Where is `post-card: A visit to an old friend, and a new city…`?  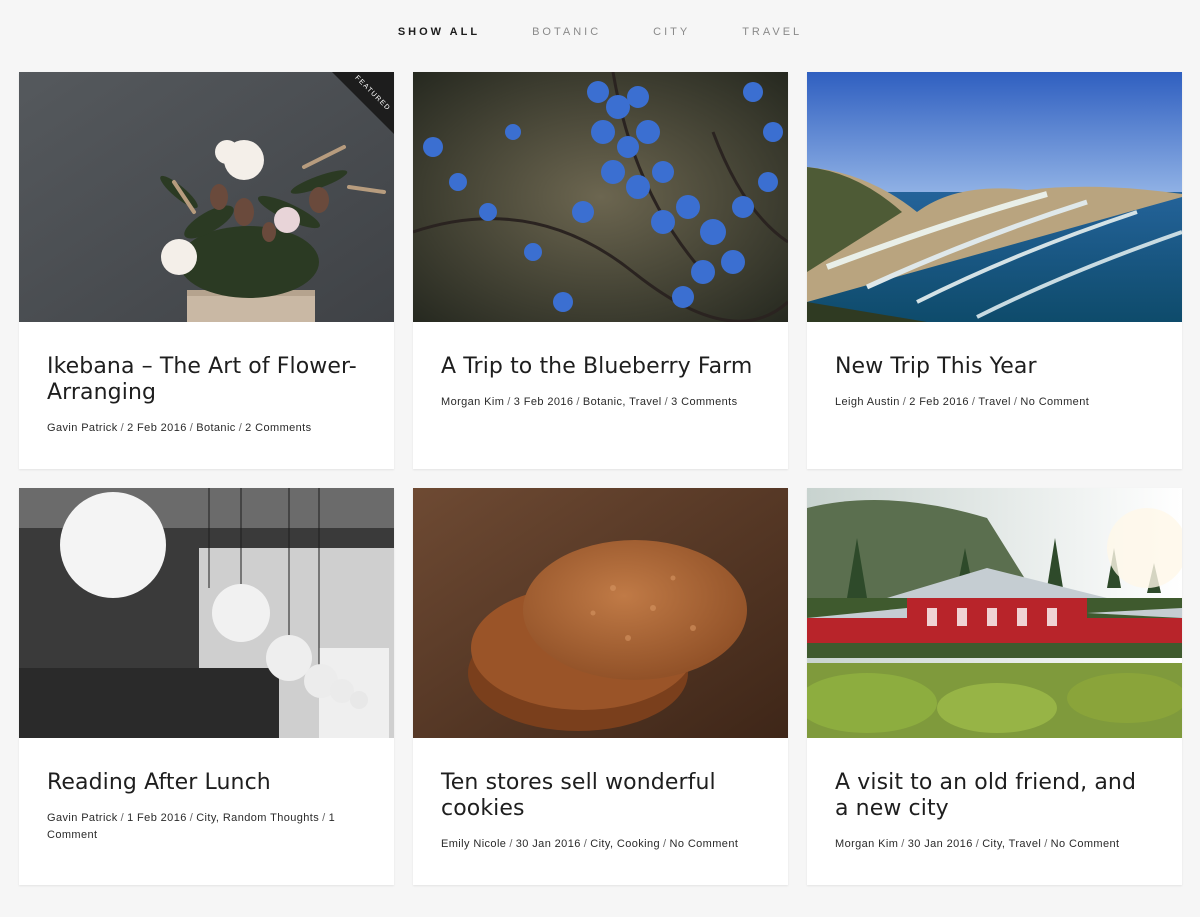 post-card: A visit to an old friend, and a new city… is located at coordinates (994, 686).